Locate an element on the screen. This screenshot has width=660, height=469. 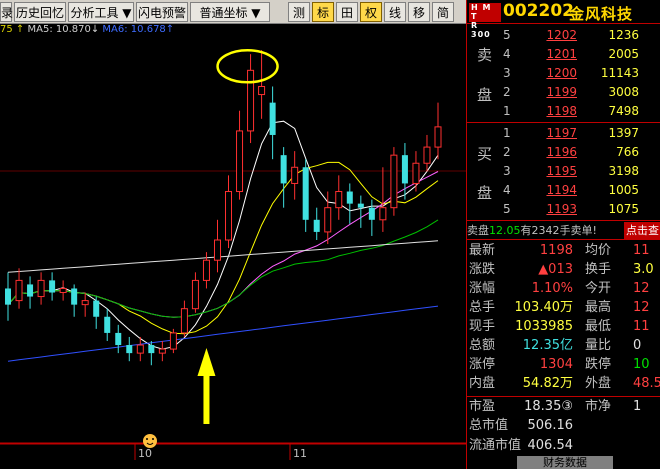
big-order-tip: 卖盘12.05有2342手卖单! 点击查 is located at coordinates (563, 230).